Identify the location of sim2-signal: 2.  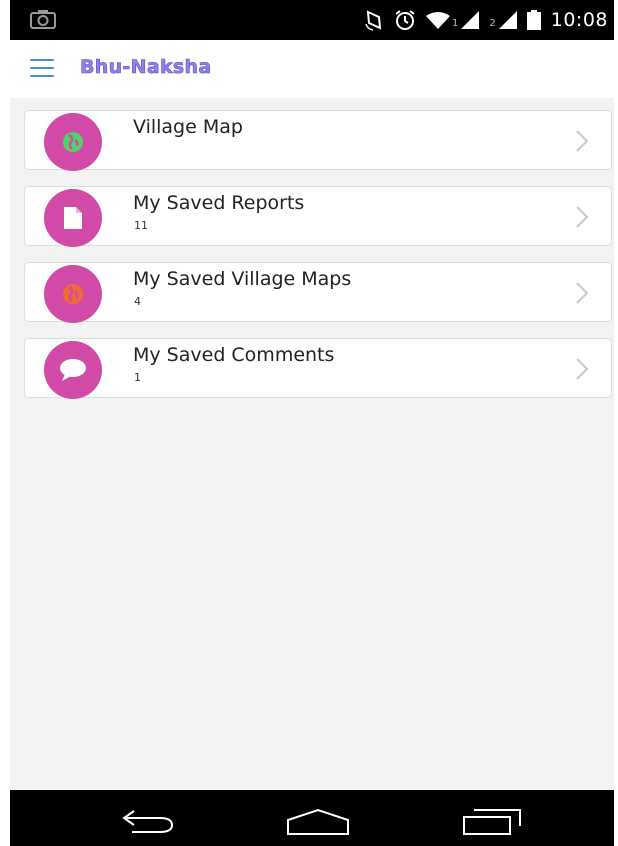
(503, 20).